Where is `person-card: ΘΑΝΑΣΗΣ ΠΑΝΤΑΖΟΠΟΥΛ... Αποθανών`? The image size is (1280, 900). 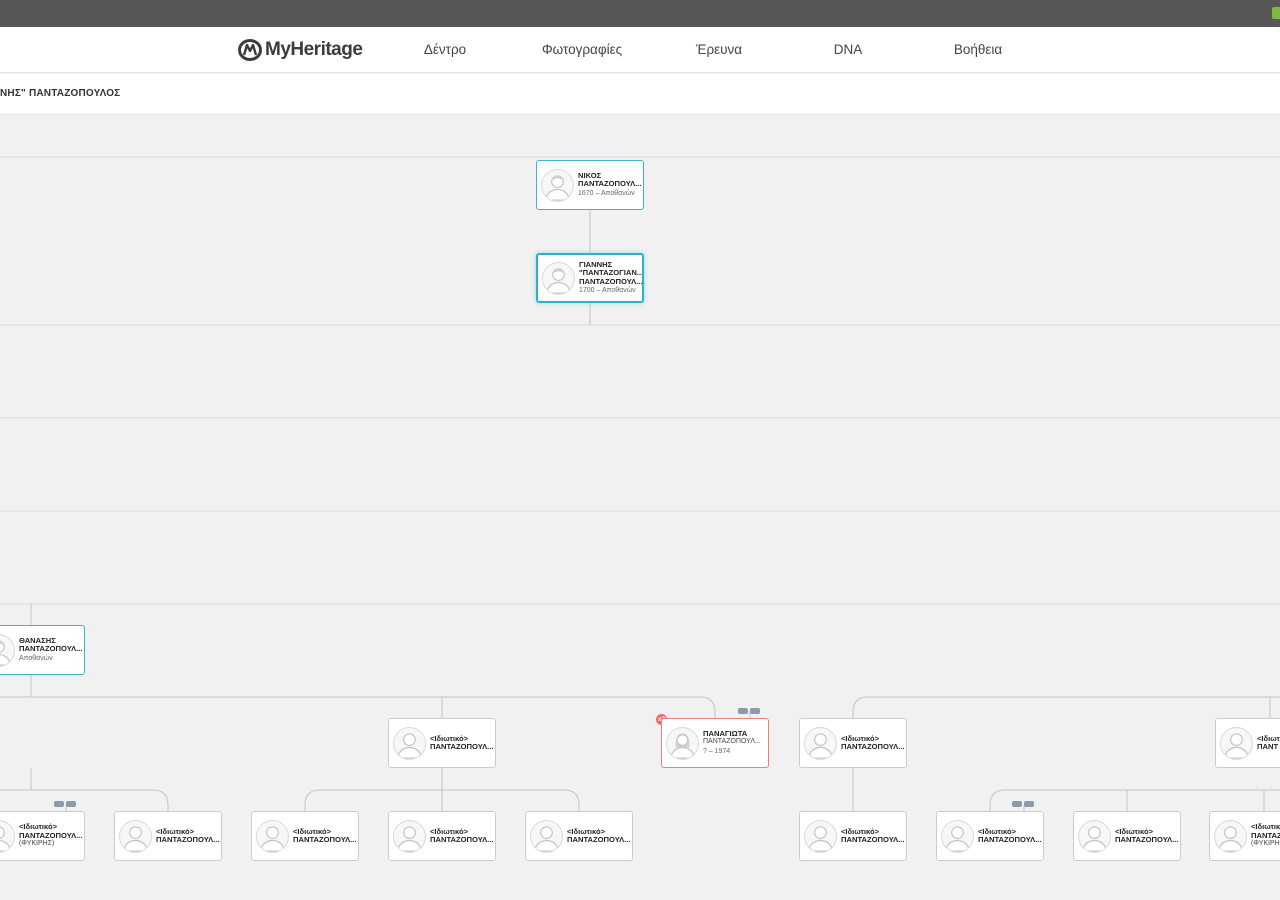 person-card: ΘΑΝΑΣΗΣ ΠΑΝΤΑΖΟΠΟΥΛ... Αποθανών is located at coordinates (42, 650).